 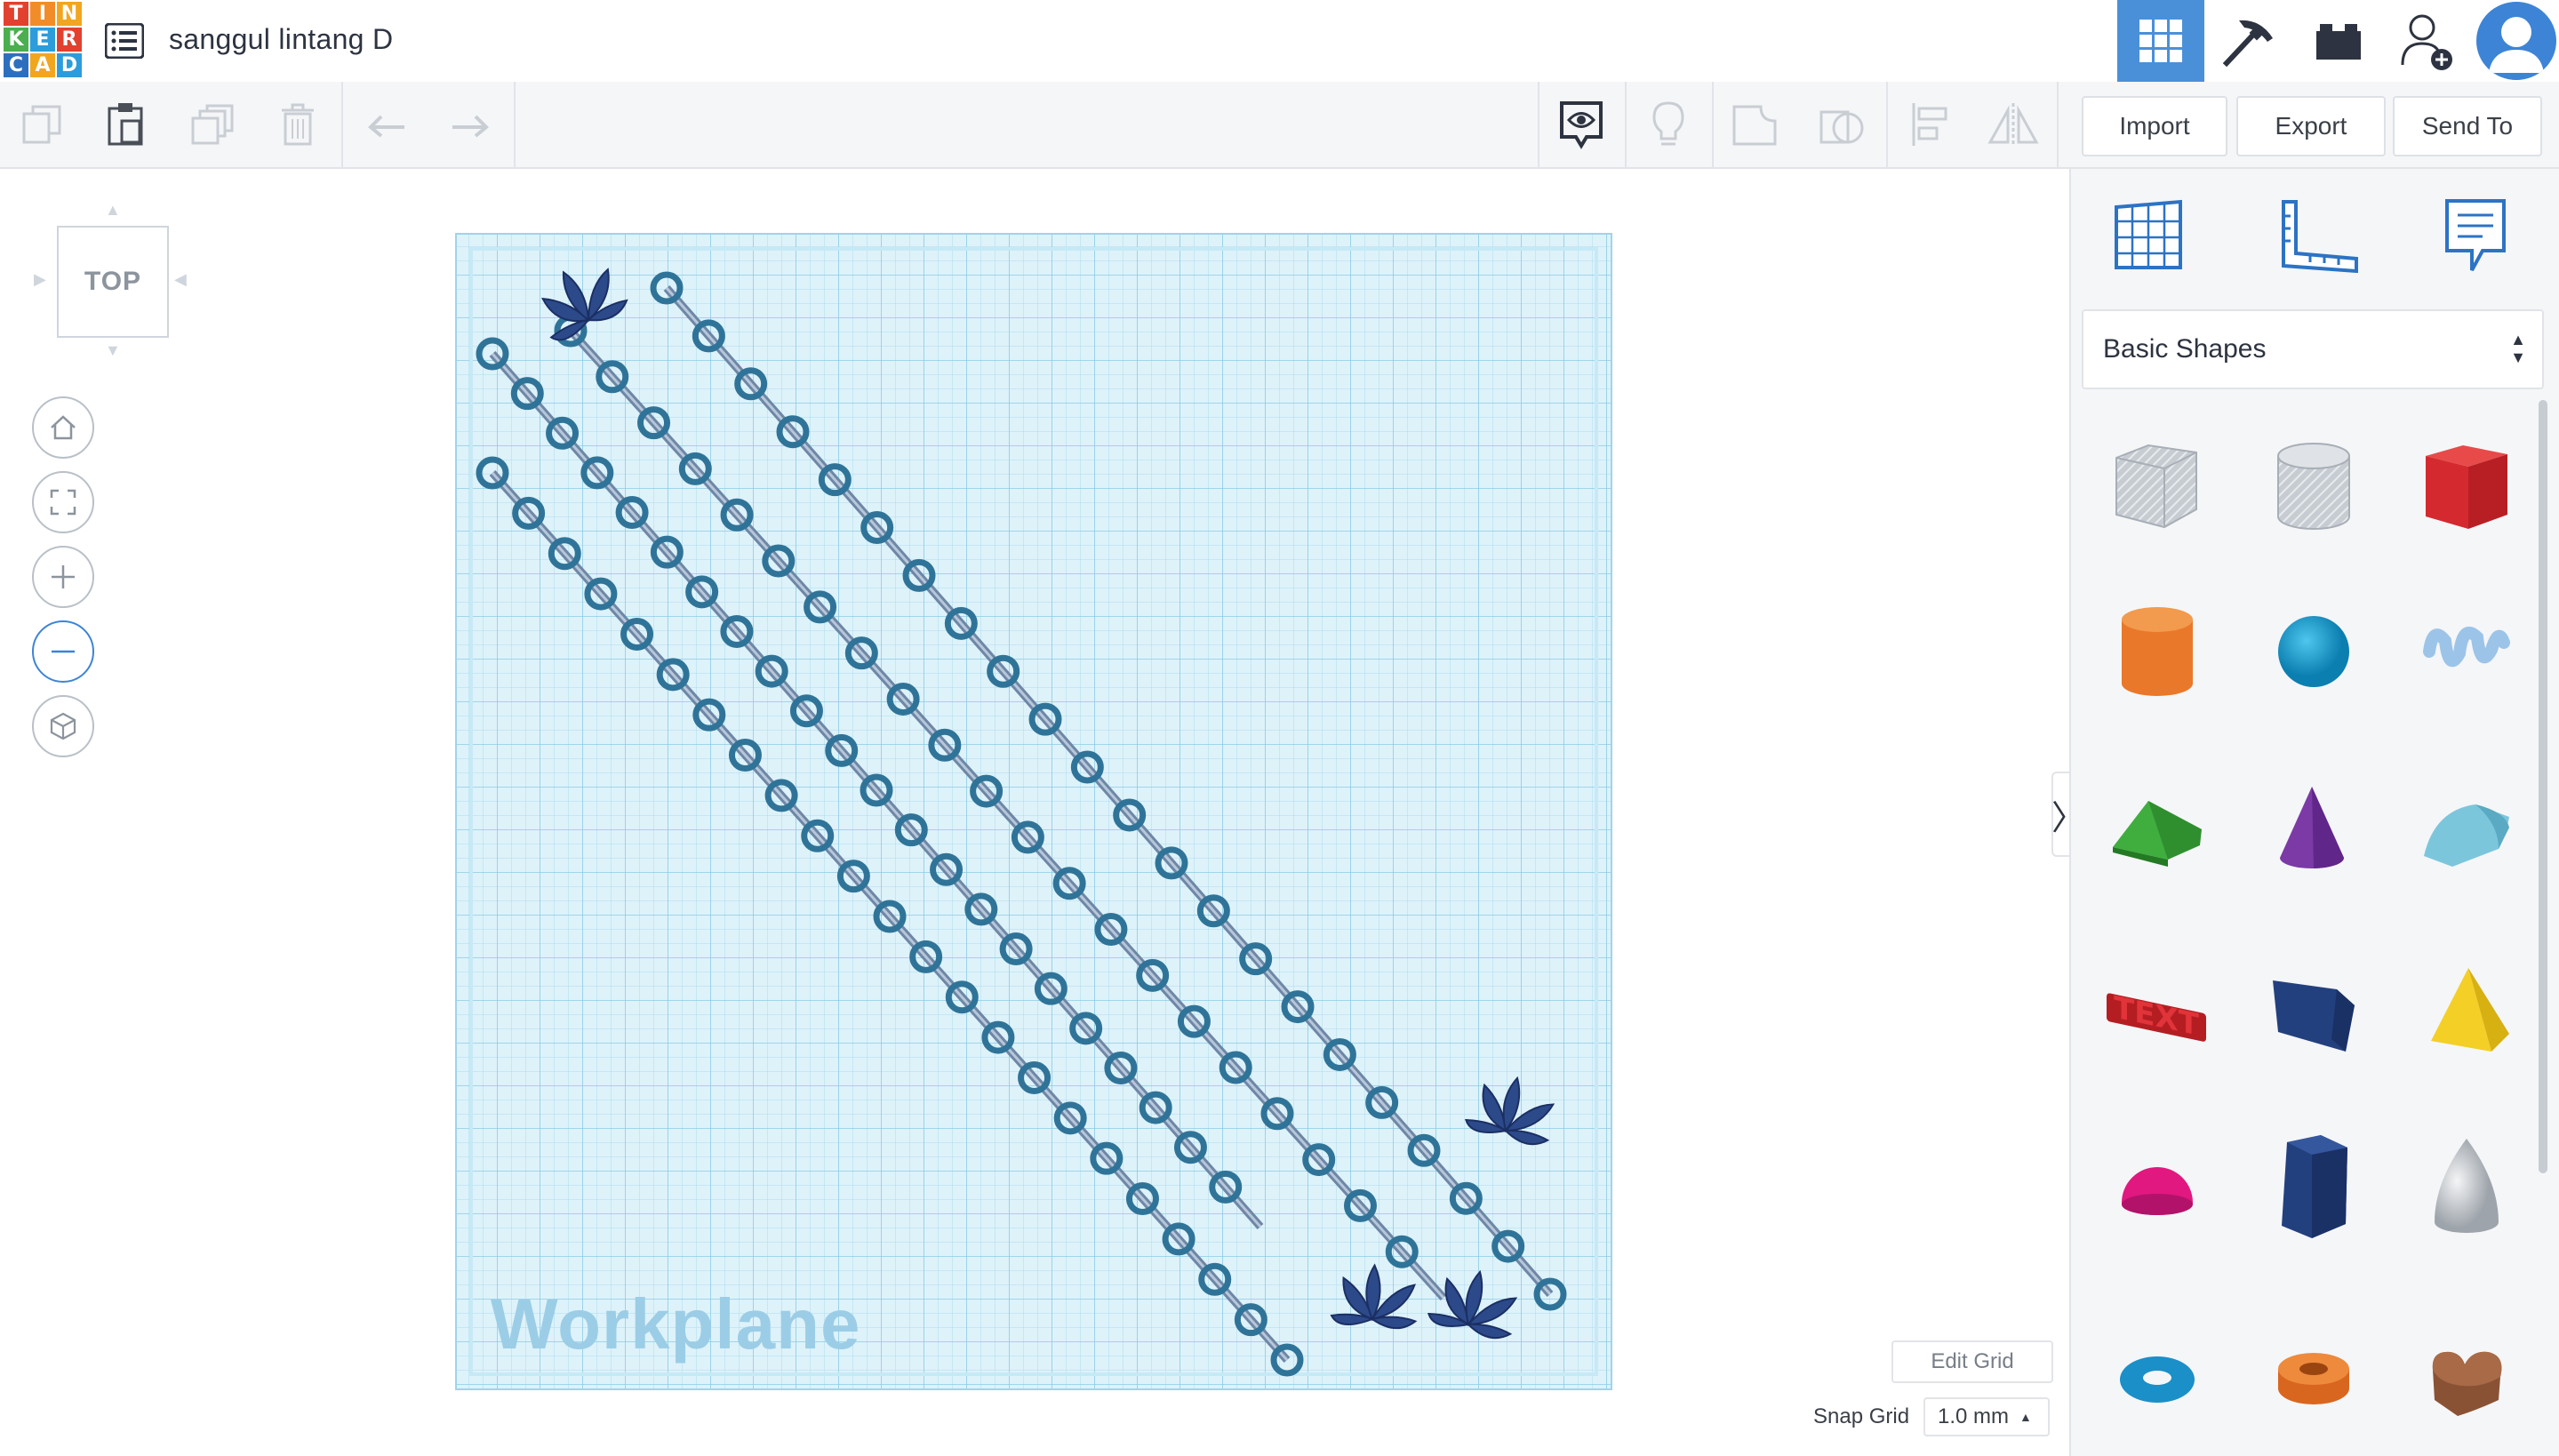 What do you see at coordinates (16, 14) in the screenshot?
I see `logo-tile: T` at bounding box center [16, 14].